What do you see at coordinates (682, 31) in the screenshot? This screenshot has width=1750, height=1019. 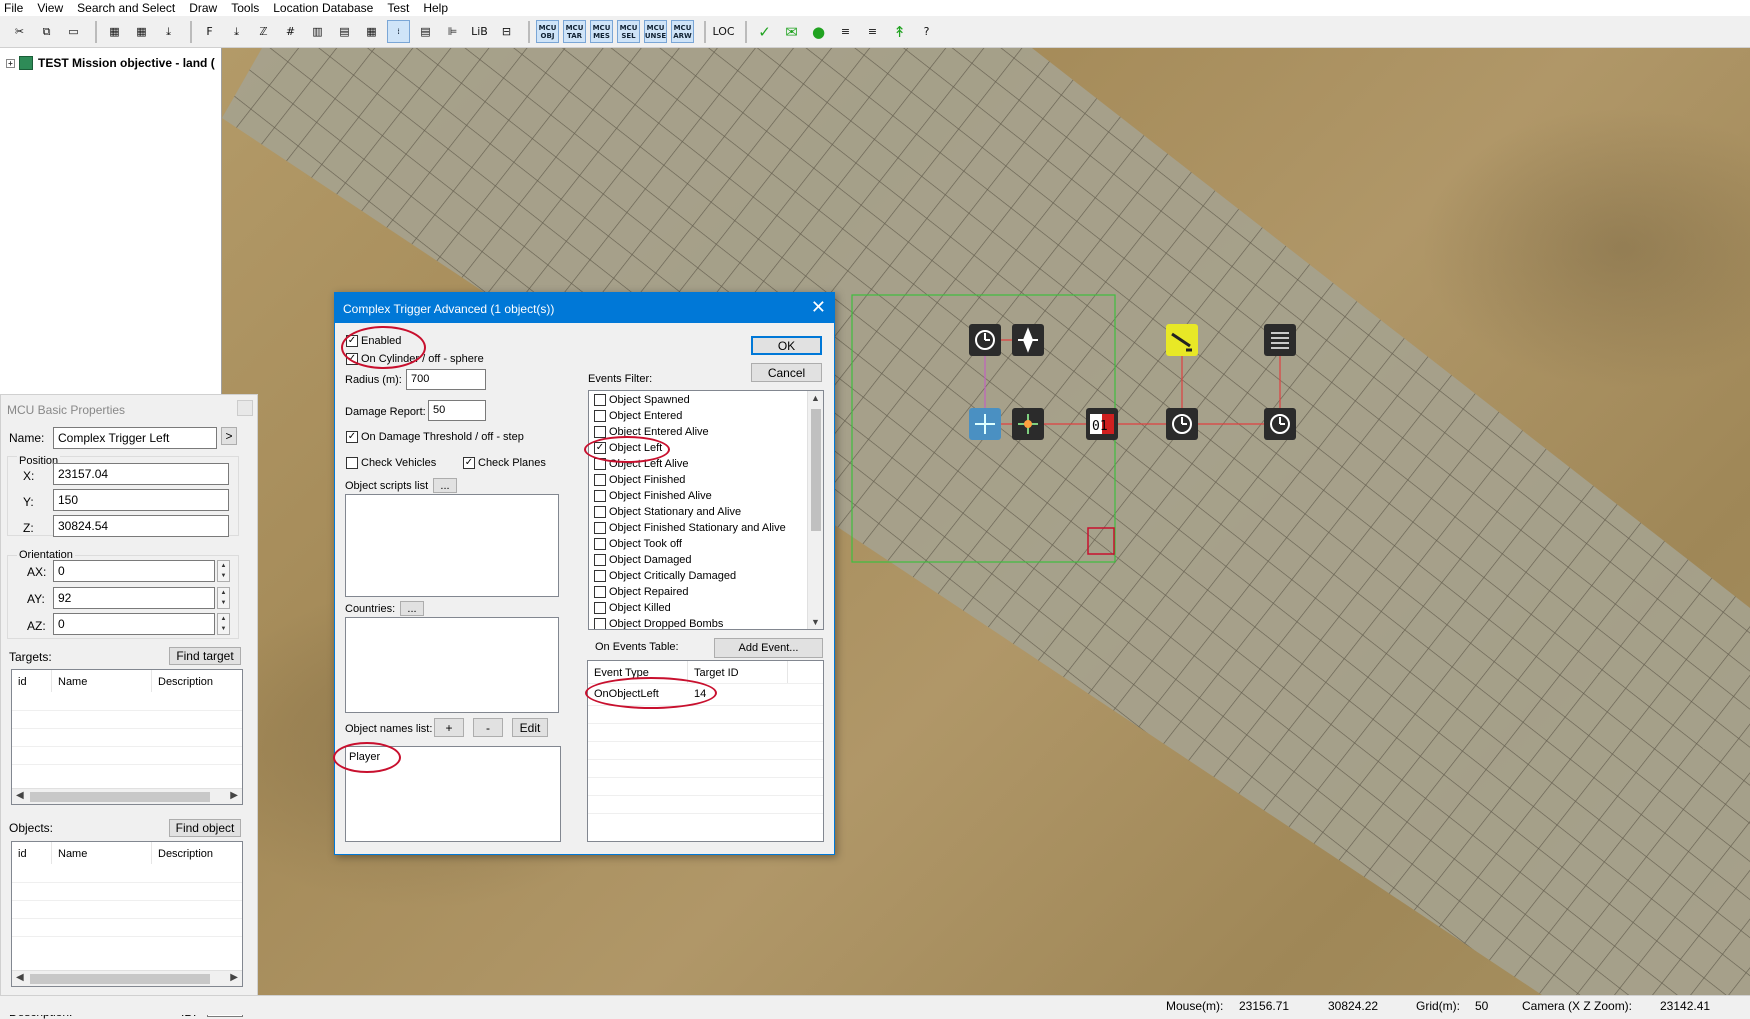 I see `mcu-arw-icon: MCU ARW` at bounding box center [682, 31].